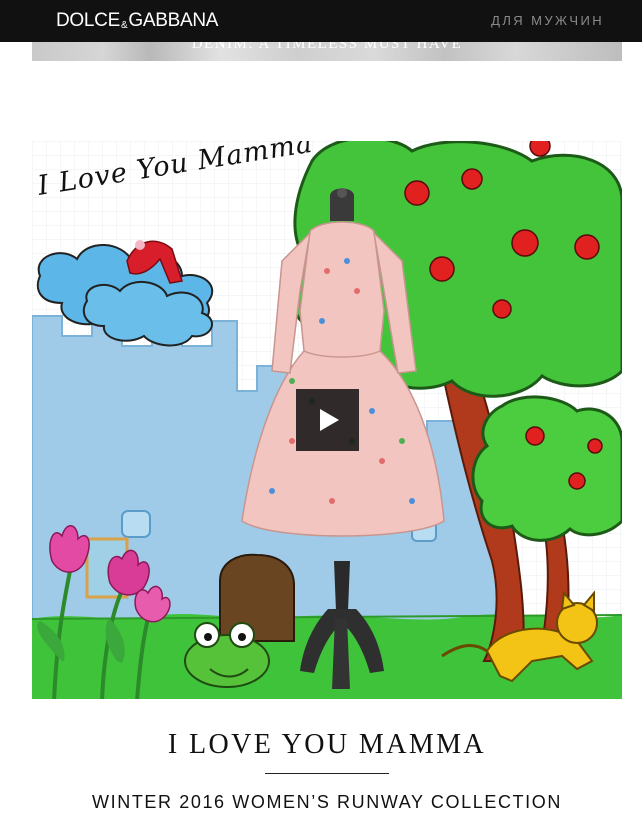 The height and width of the screenshot is (831, 642). Describe the element at coordinates (327, 745) in the screenshot. I see `feature-title: I LOVE YOU MAMMA` at that location.